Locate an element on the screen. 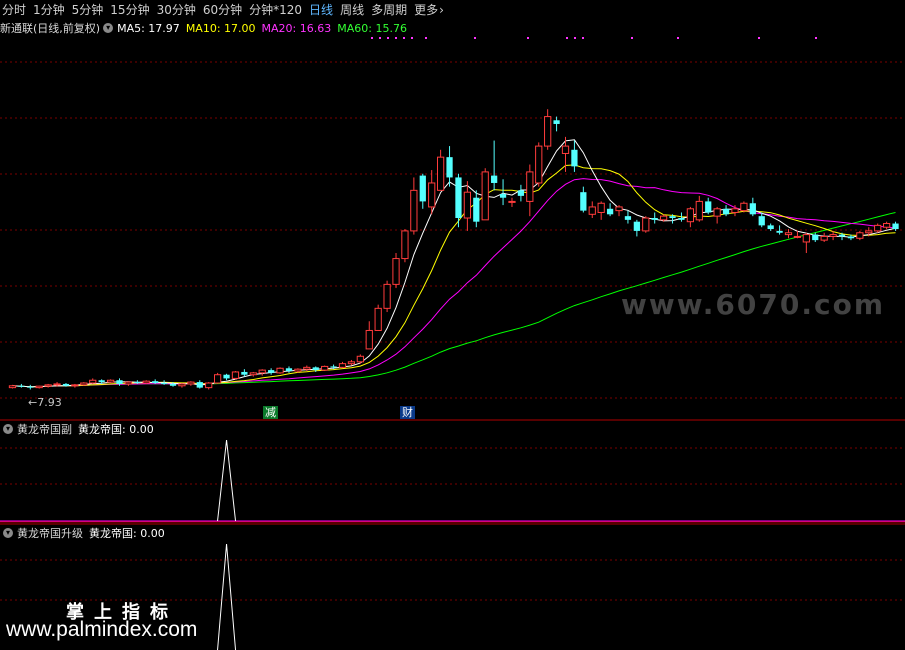  sub1-info-row: ▾ 黄龙帝国副 黄龙帝国: 0.00 is located at coordinates (77, 429).